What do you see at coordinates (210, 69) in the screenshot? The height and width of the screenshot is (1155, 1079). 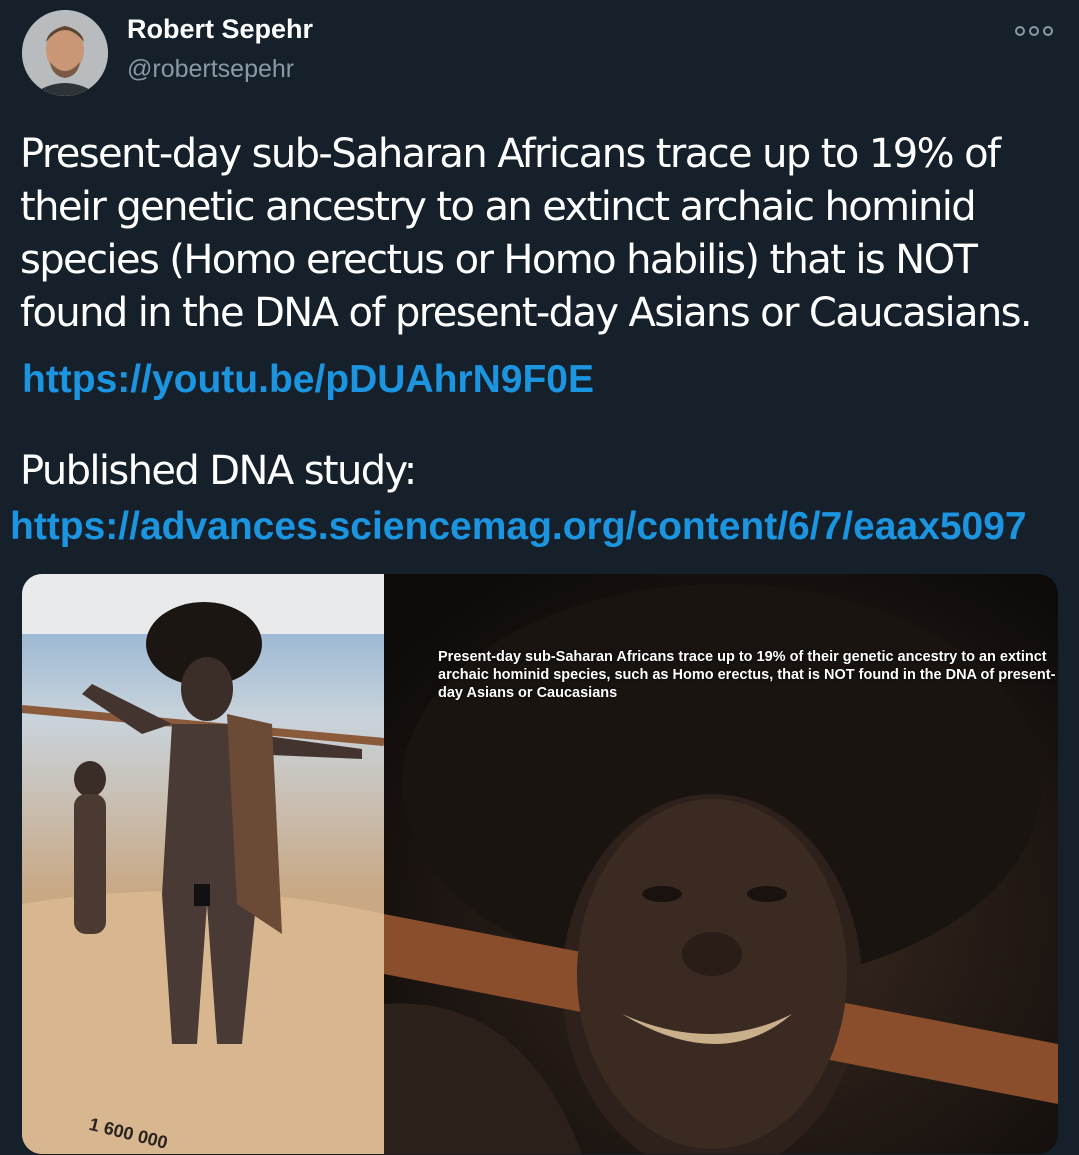 I see `author-handle: @robertsepehr` at bounding box center [210, 69].